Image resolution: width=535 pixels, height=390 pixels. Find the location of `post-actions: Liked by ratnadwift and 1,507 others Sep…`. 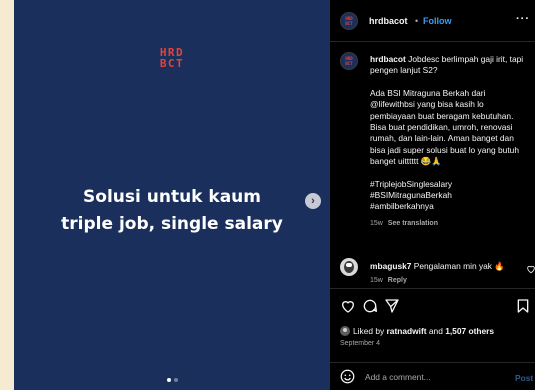

post-actions: Liked by ratnadwift and 1,507 others Sep… is located at coordinates (432, 328).